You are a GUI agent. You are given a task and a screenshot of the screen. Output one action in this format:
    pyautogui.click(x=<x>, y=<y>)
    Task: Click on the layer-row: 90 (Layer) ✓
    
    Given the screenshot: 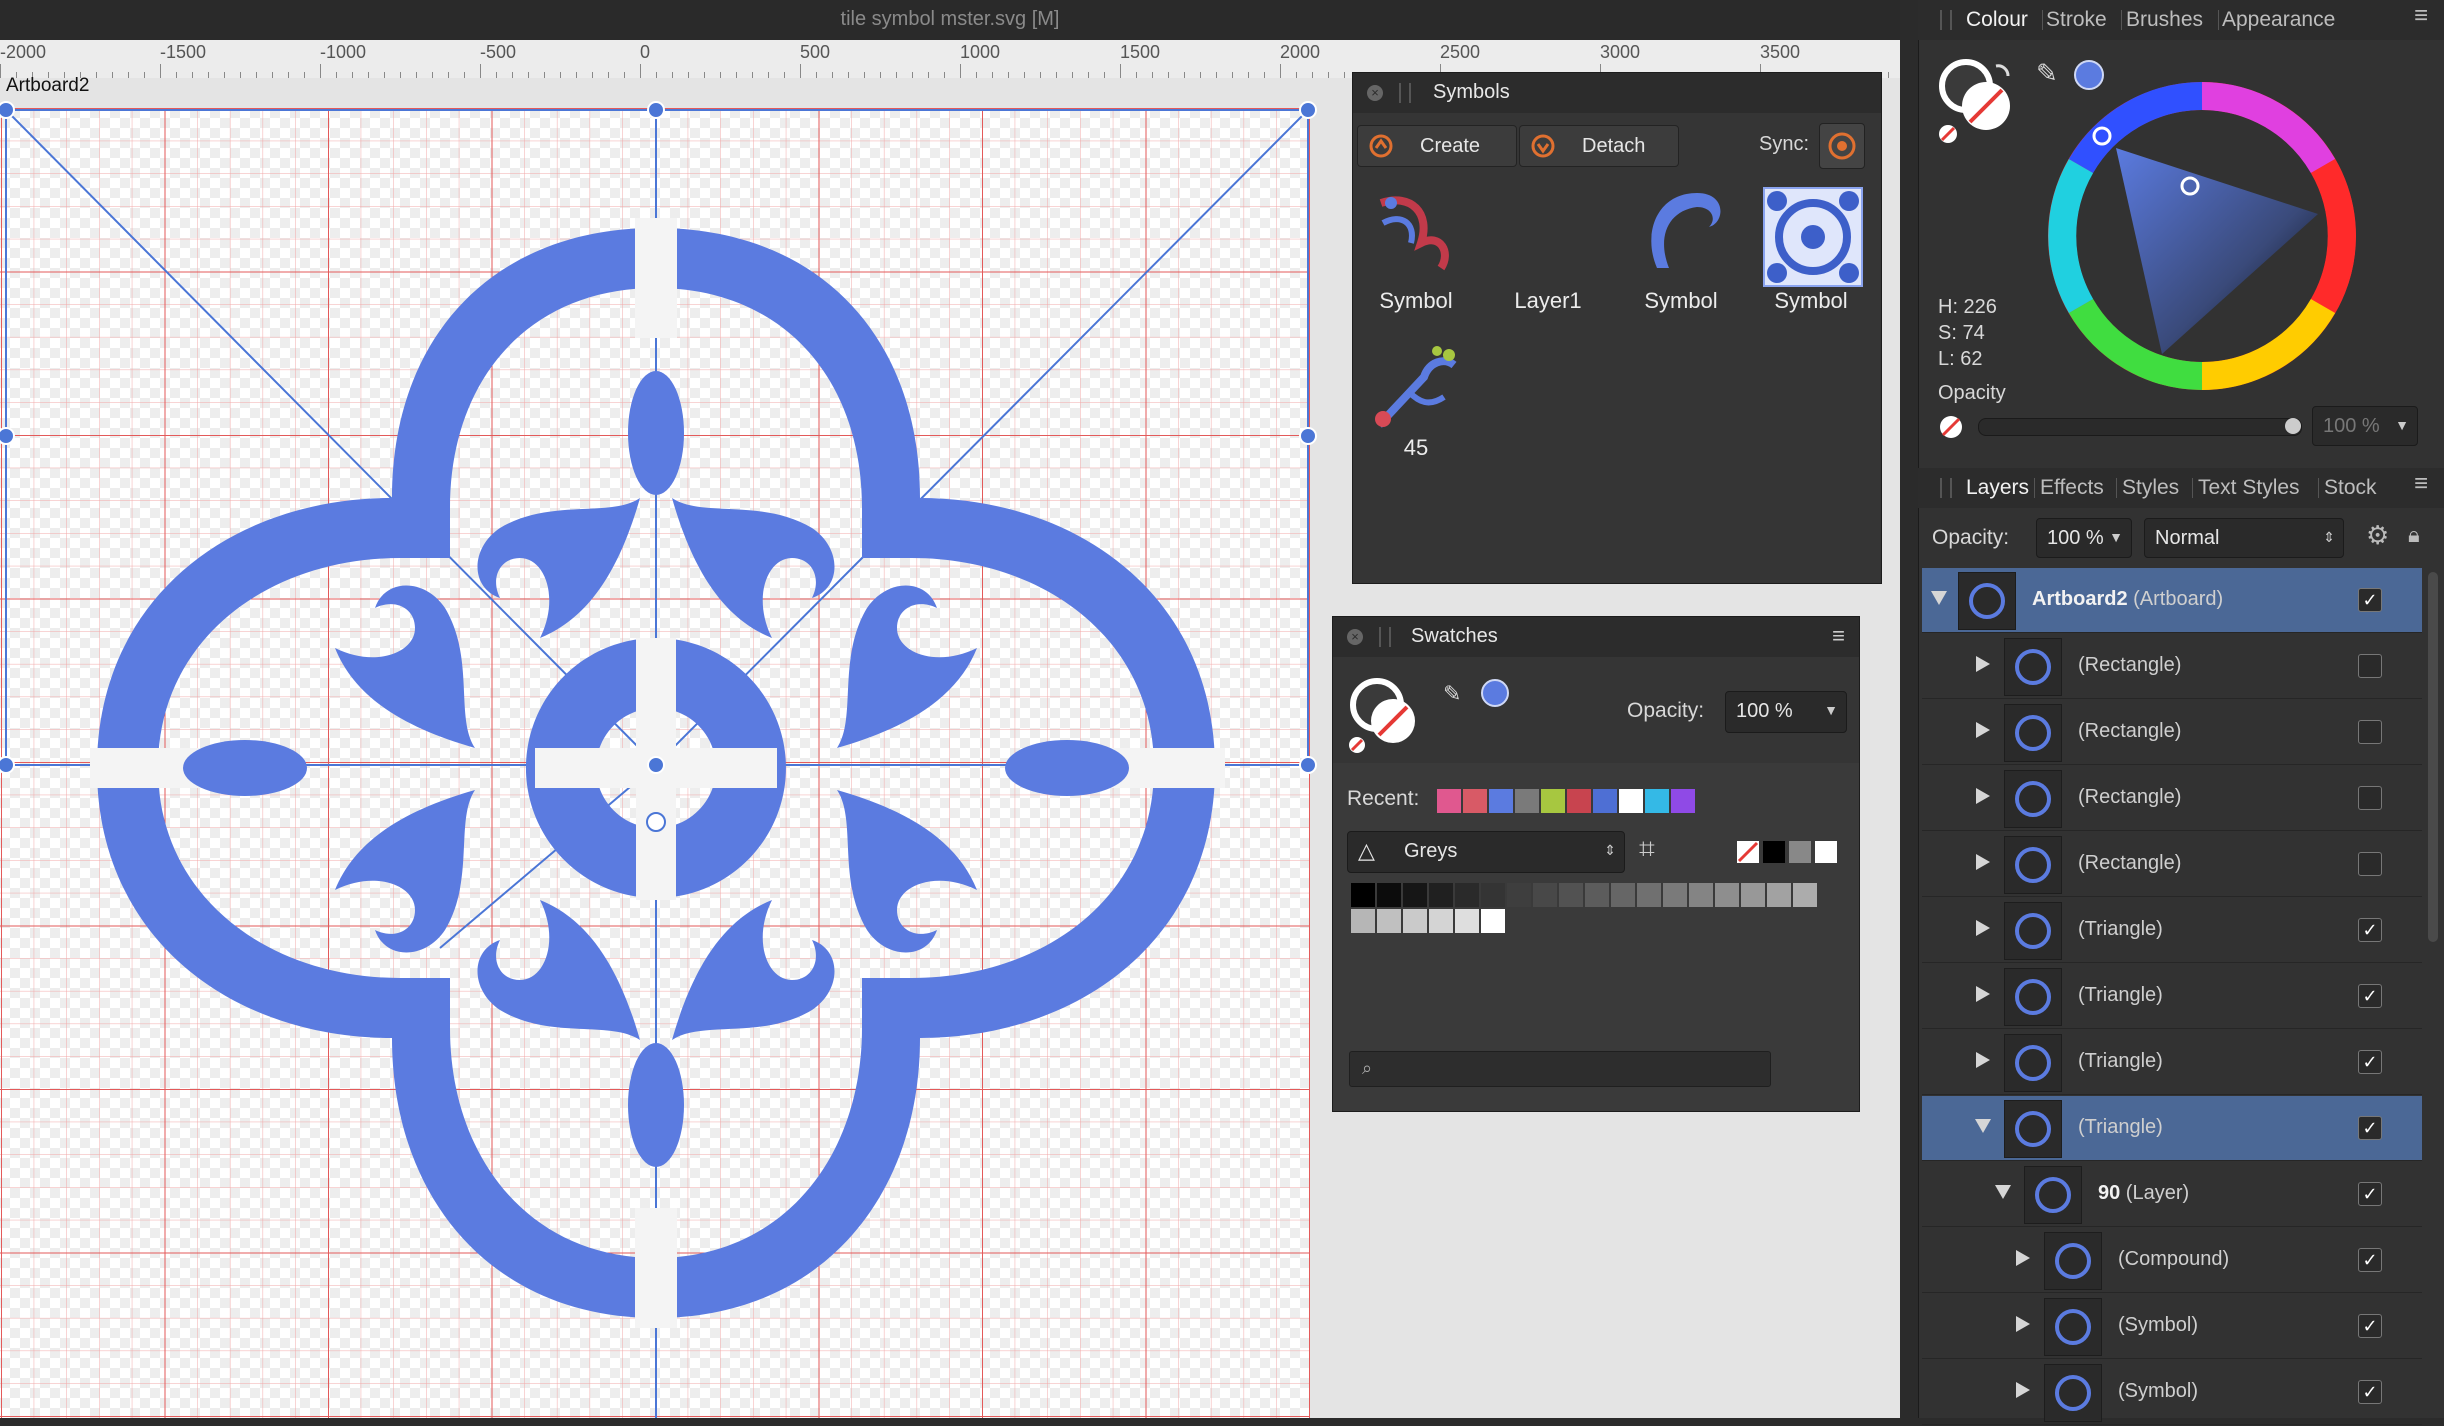 What is the action you would take?
    pyautogui.click(x=2172, y=1194)
    